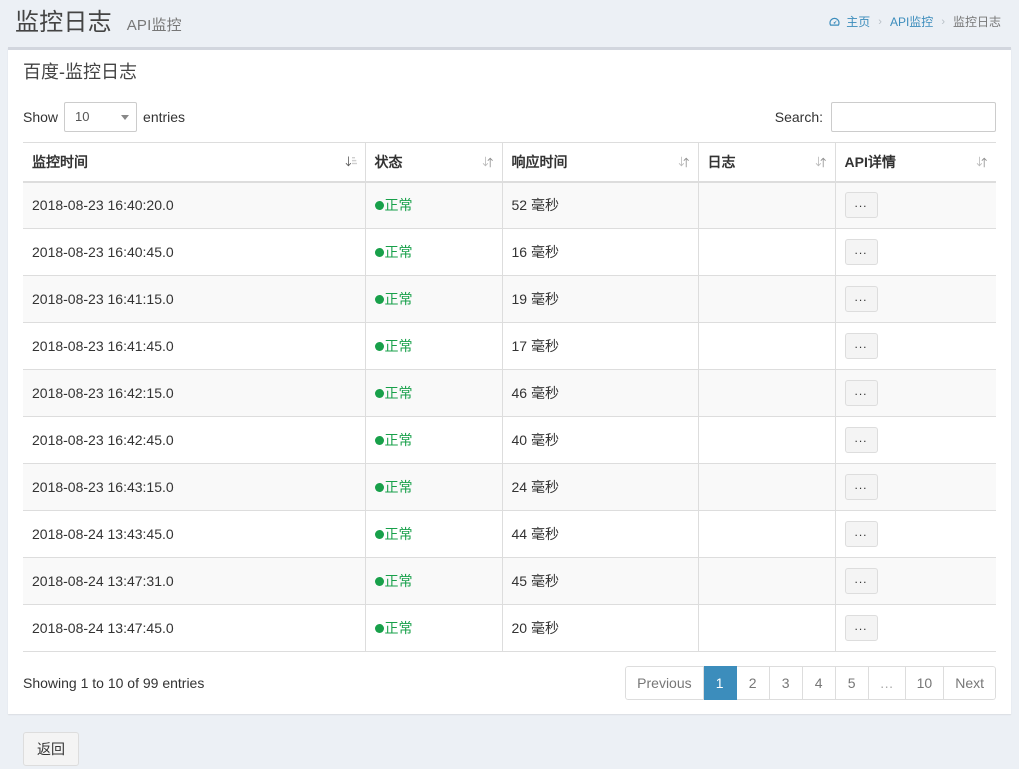 The height and width of the screenshot is (769, 1019). What do you see at coordinates (63, 22) in the screenshot?
I see `page-title-text: 监控日志` at bounding box center [63, 22].